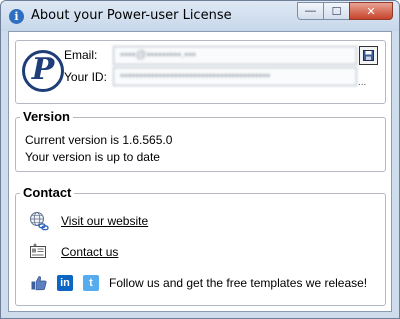 This screenshot has width=400, height=319. I want to click on email-field: ••••@•••••••••.•••, so click(235, 55).